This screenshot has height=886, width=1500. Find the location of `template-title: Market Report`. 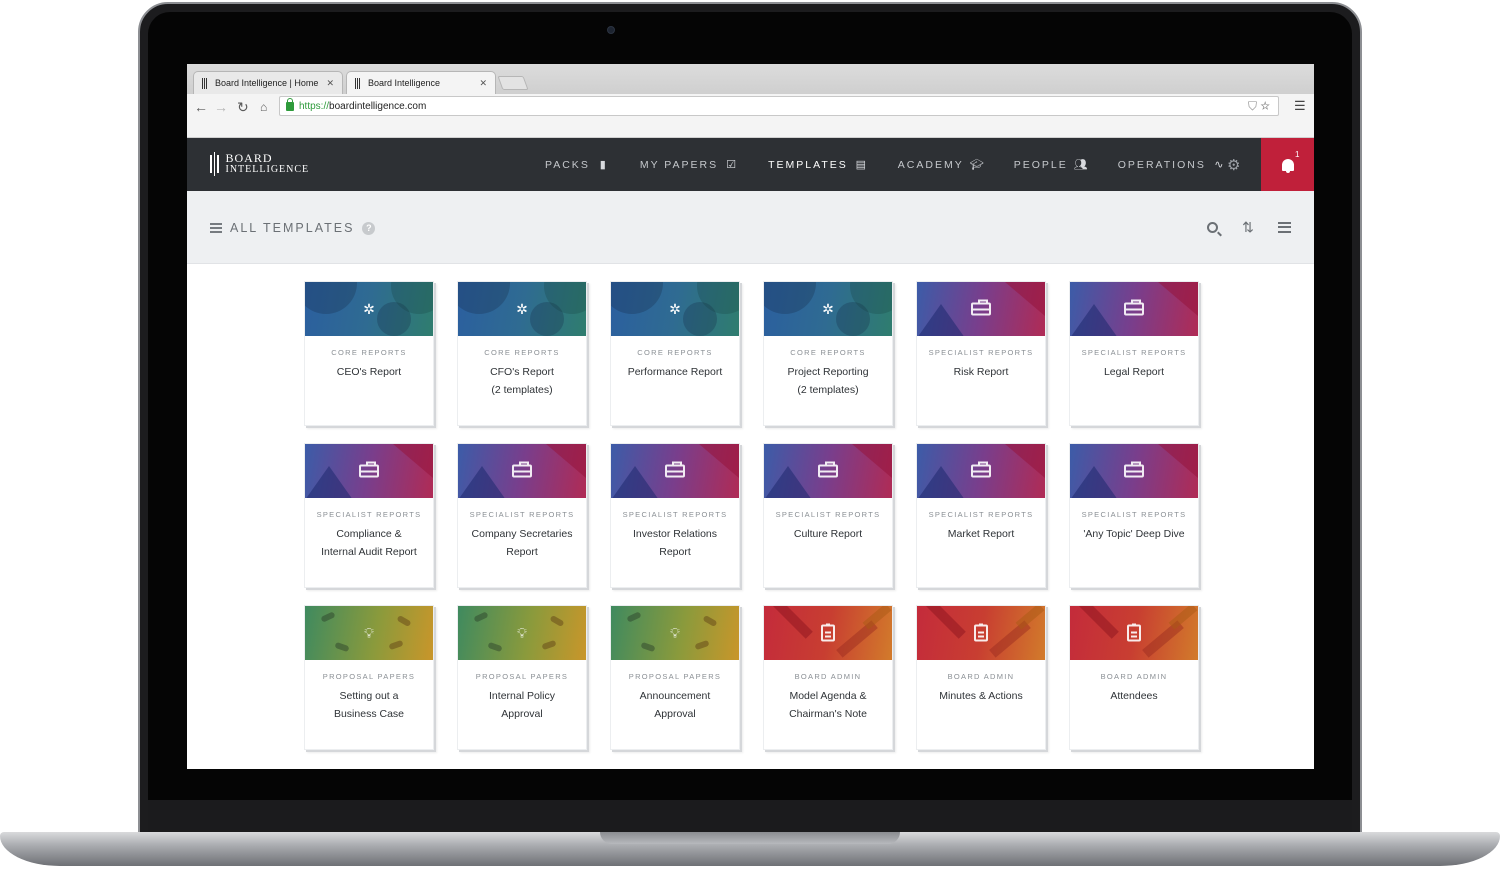

template-title: Market Report is located at coordinates (981, 534).